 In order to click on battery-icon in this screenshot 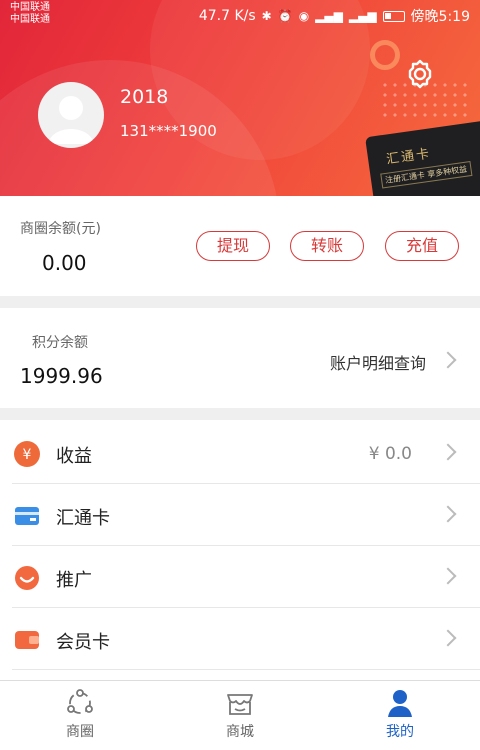, I will do `click(393, 16)`.